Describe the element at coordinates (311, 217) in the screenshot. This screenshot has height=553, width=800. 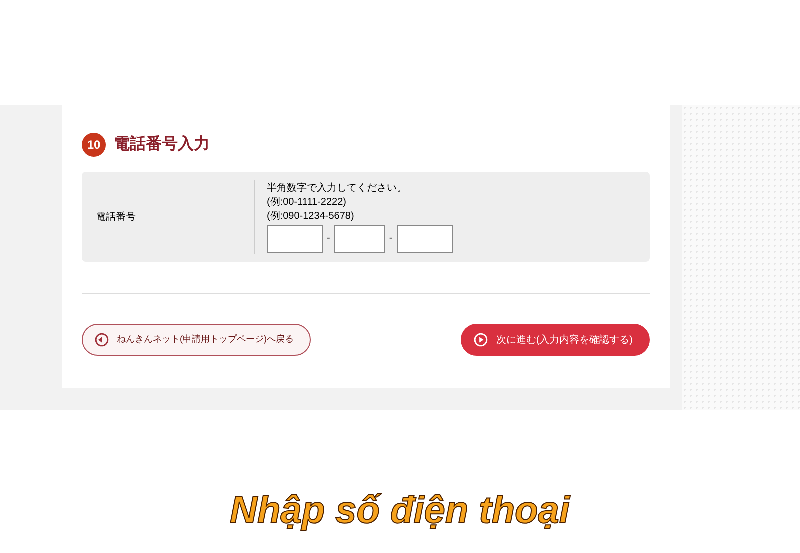
I see `example-text: (例:090-1234-5678)` at that location.